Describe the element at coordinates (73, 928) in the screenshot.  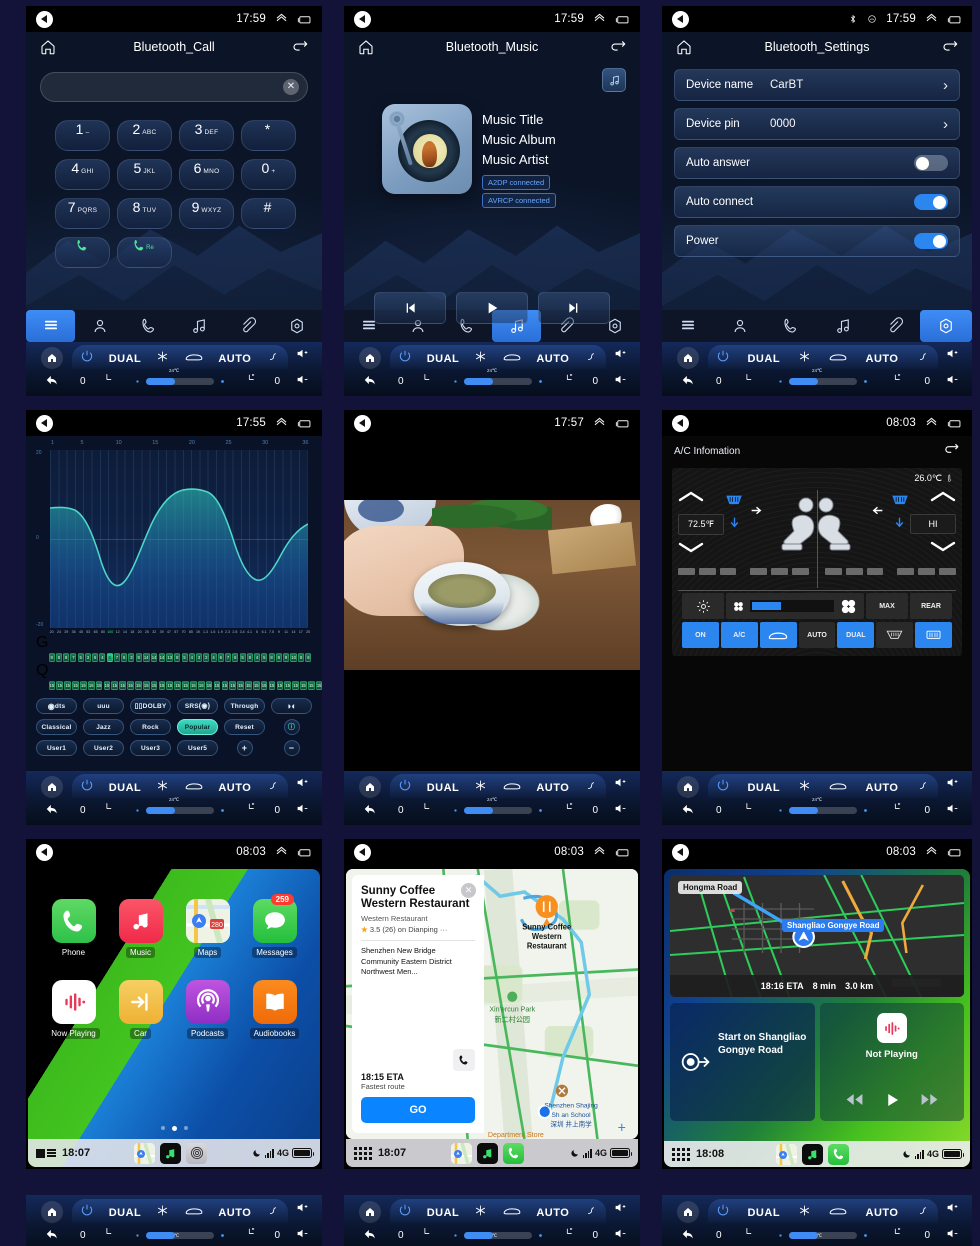
I see `app-phone: Phone` at that location.